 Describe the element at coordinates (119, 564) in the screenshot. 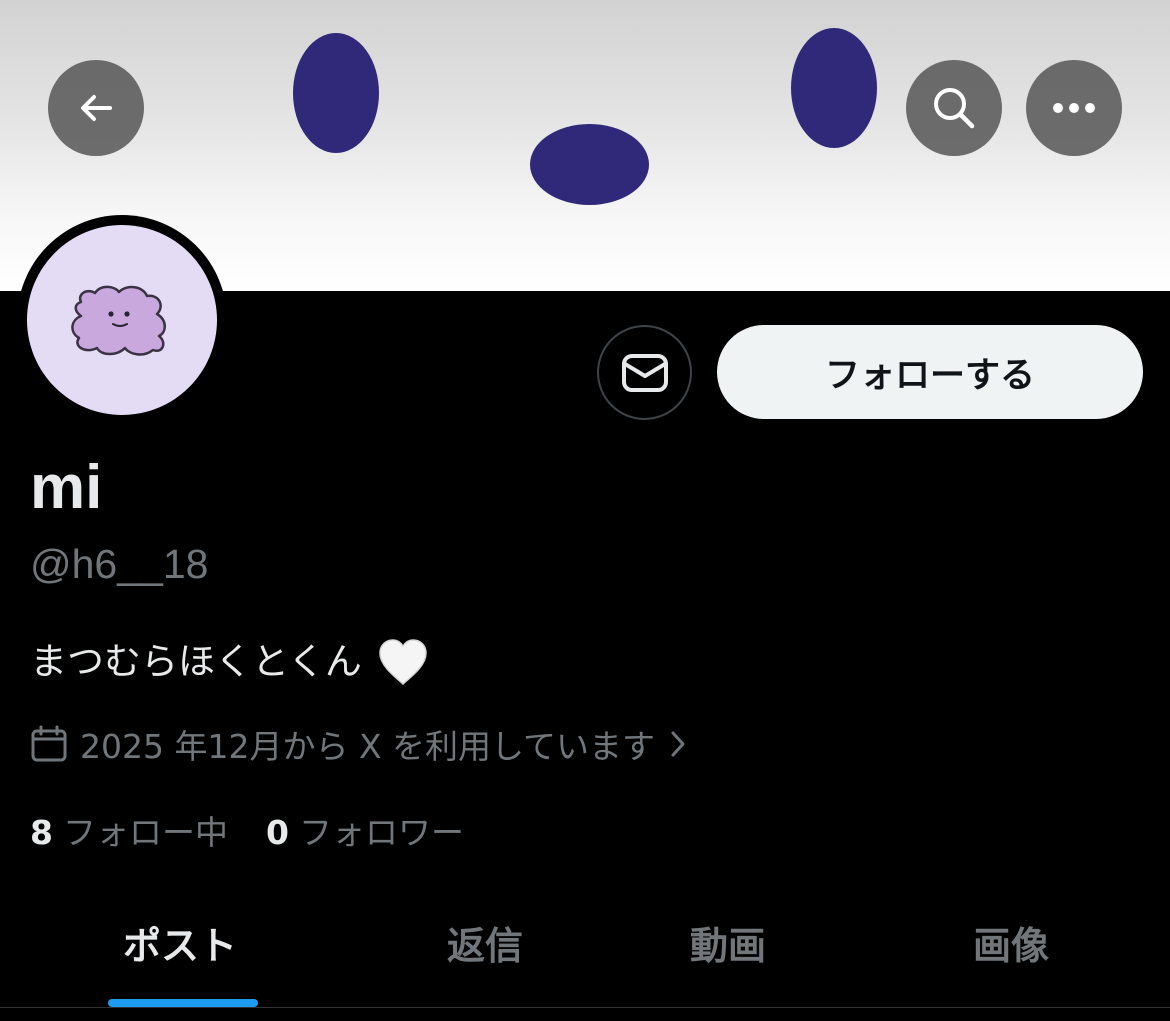

I see `username-handle: @h6__18` at that location.